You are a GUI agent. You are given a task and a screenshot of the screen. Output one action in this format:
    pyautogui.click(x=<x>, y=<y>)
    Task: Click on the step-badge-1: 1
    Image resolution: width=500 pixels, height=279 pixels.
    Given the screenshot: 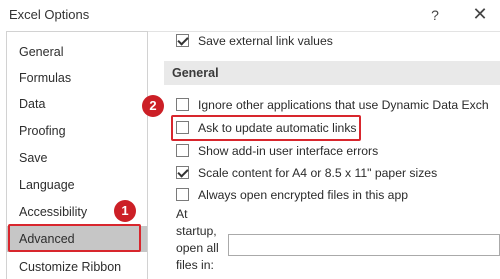 What is the action you would take?
    pyautogui.click(x=125, y=211)
    